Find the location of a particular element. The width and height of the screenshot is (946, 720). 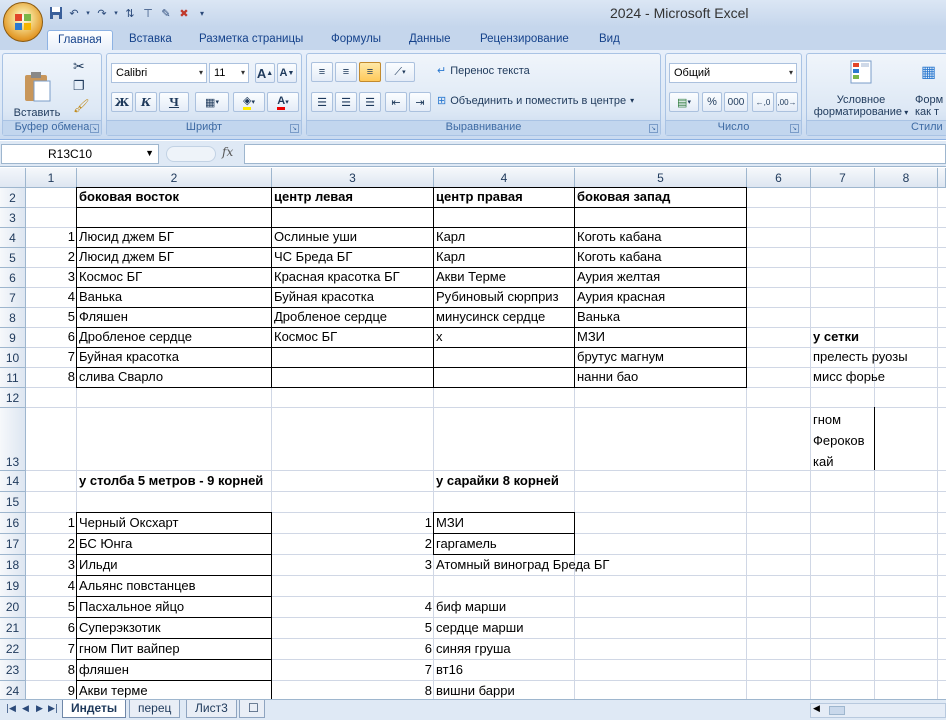

align-right-button: ☰ is located at coordinates (370, 102).